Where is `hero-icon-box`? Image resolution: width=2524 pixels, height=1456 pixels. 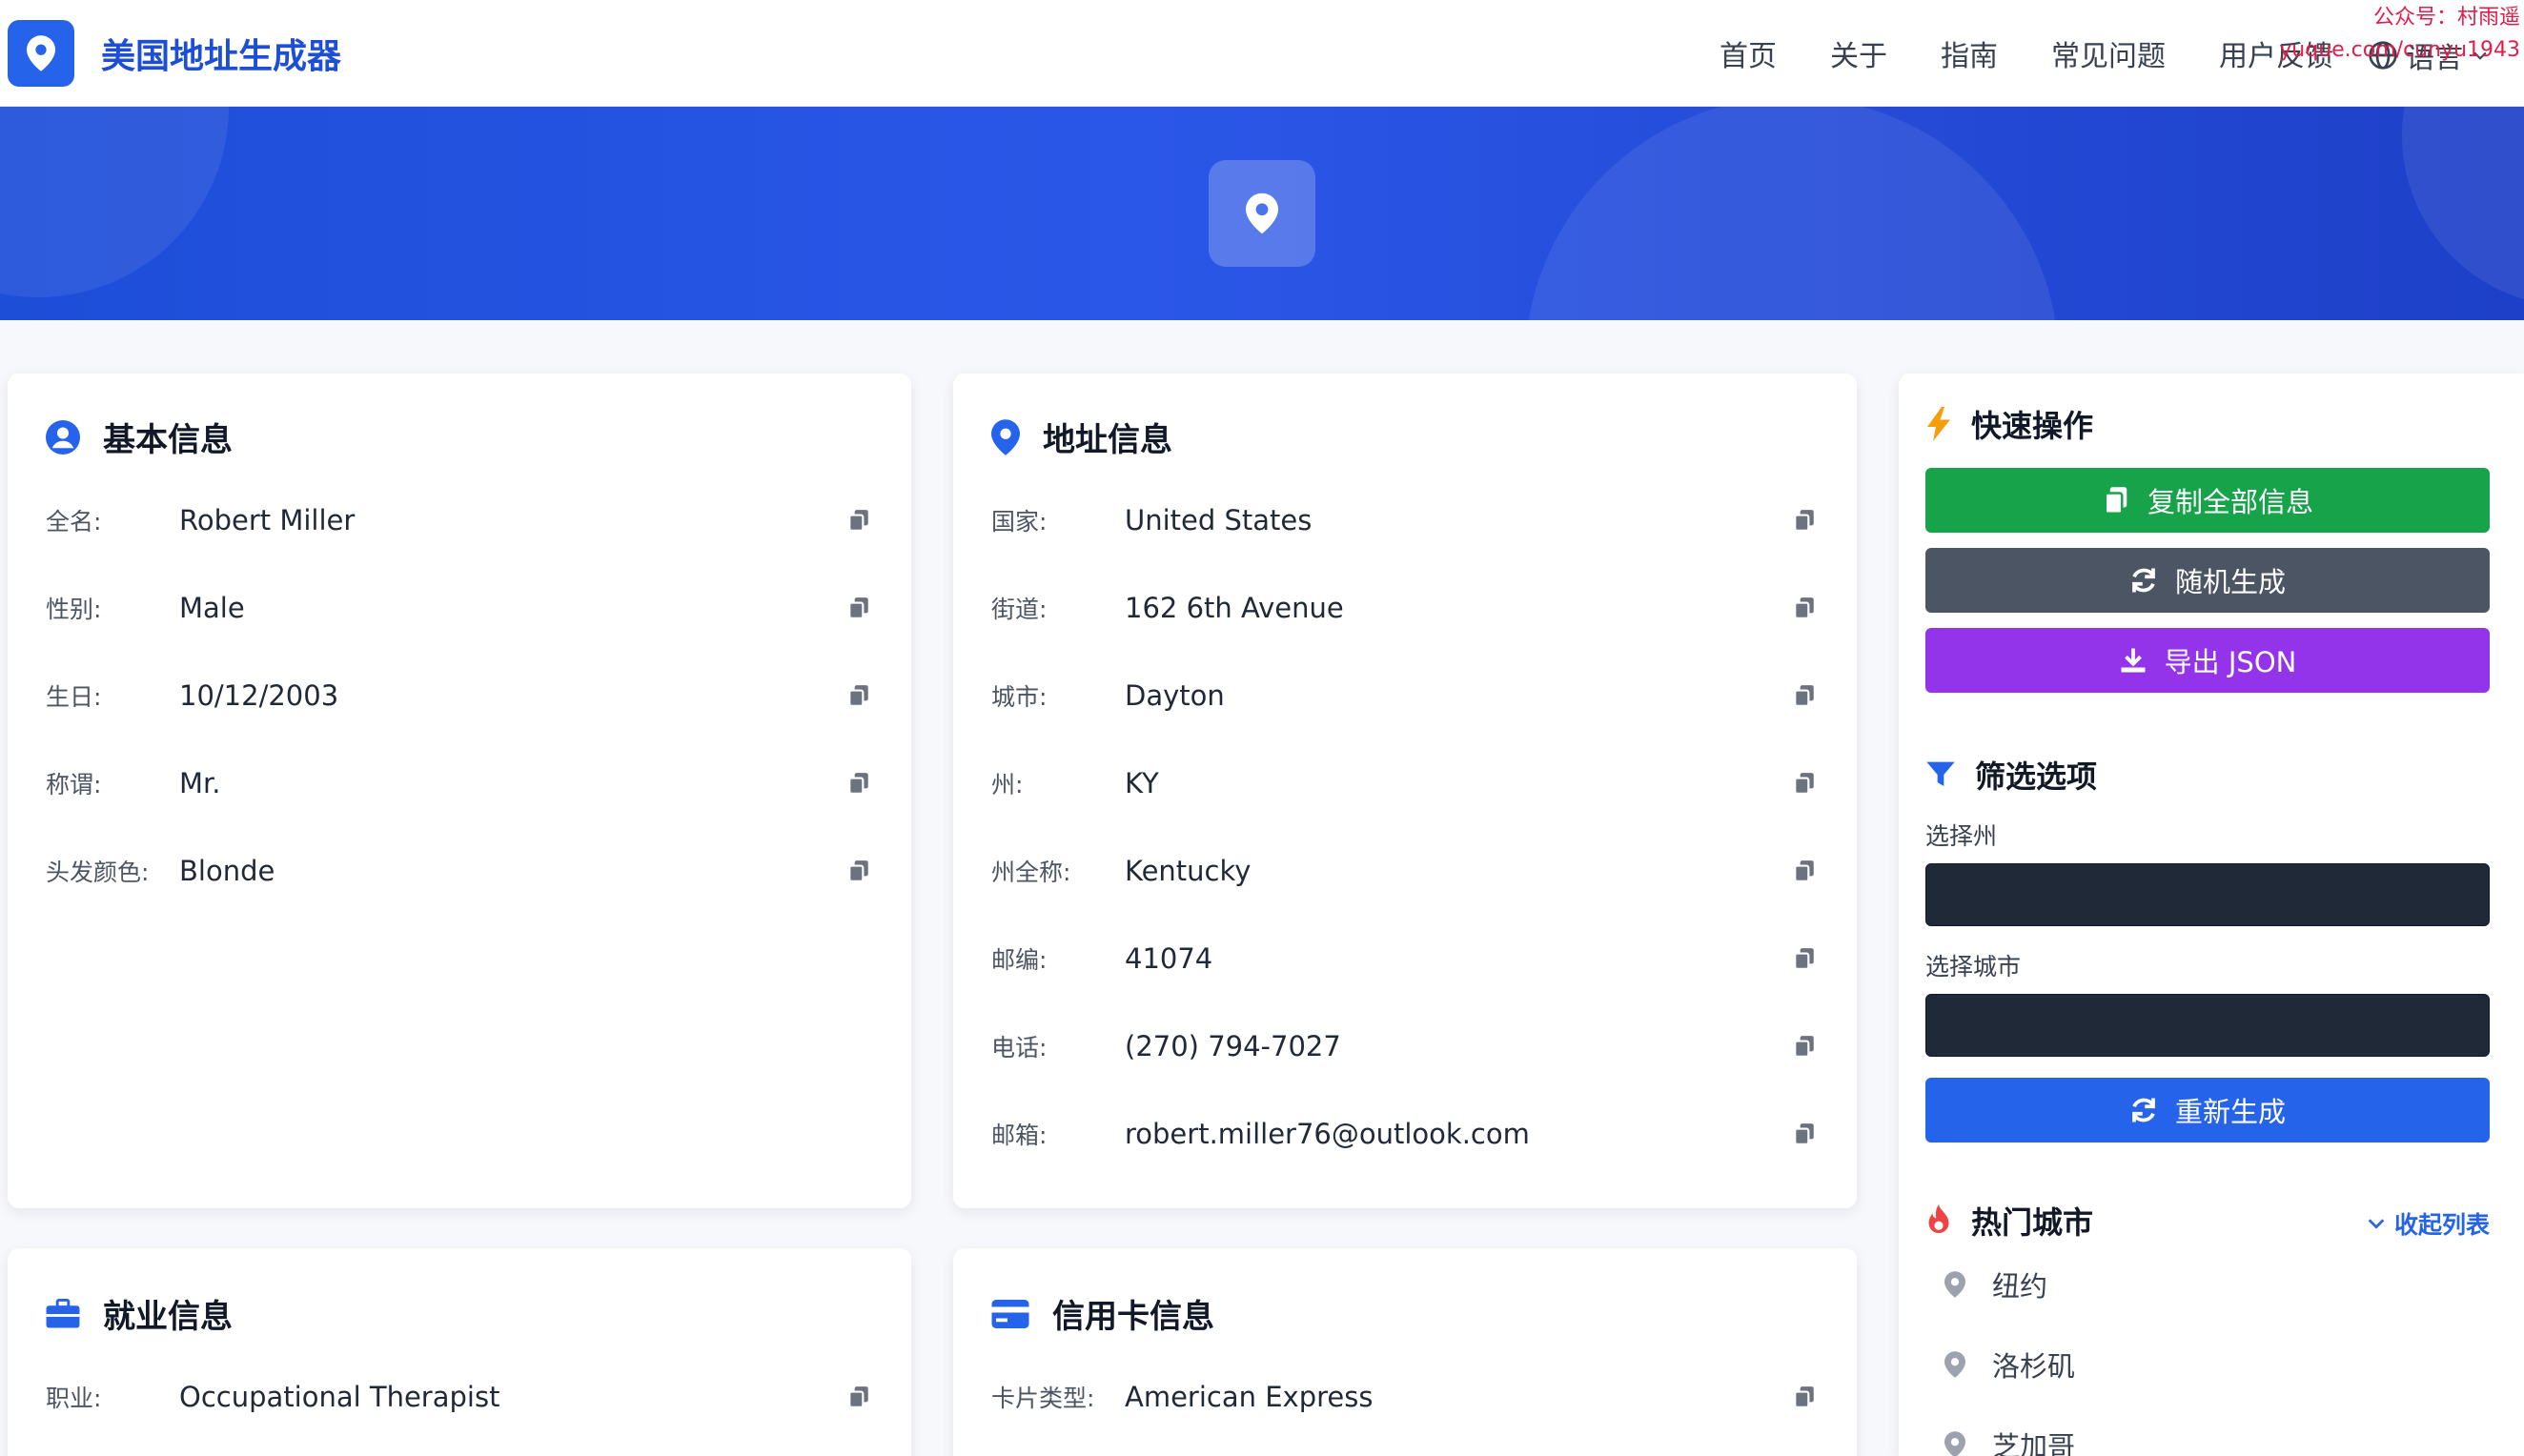 hero-icon-box is located at coordinates (1262, 213).